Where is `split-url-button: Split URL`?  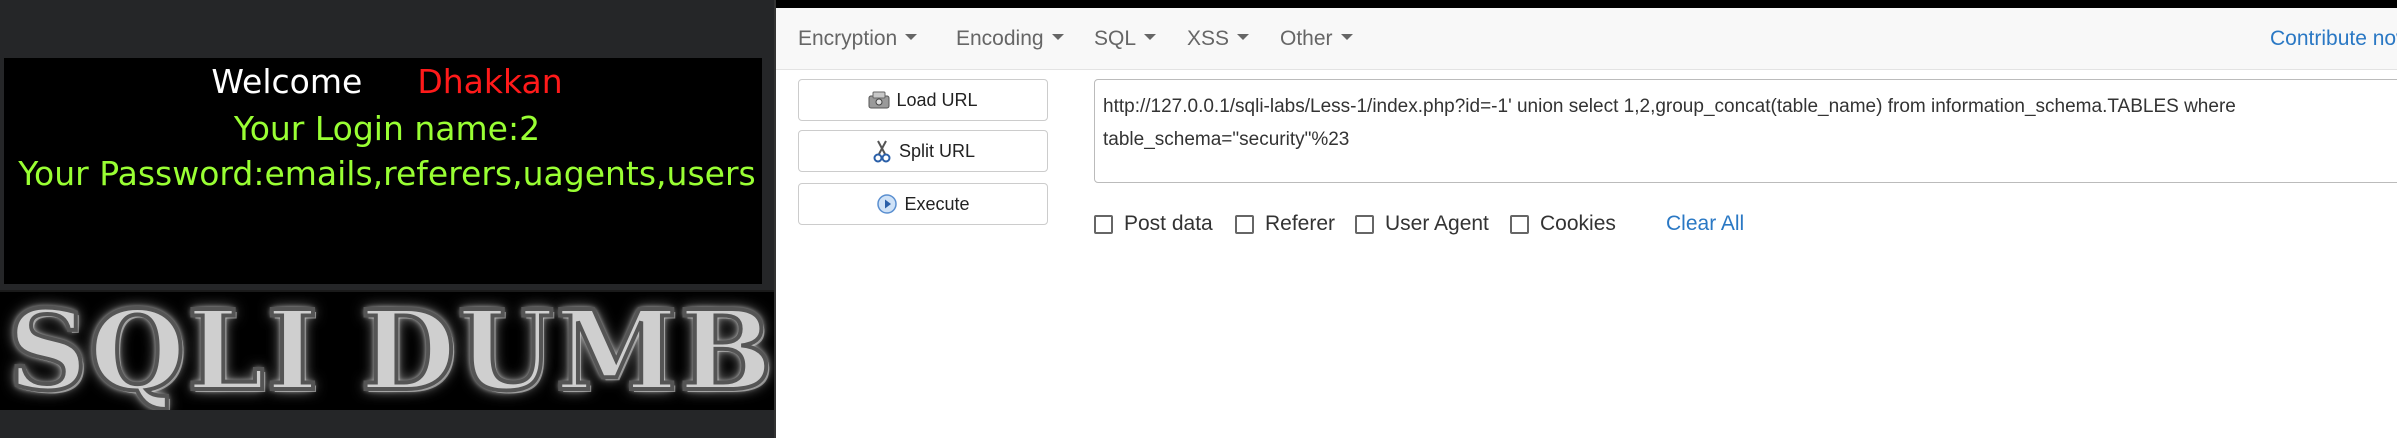 split-url-button: Split URL is located at coordinates (923, 151).